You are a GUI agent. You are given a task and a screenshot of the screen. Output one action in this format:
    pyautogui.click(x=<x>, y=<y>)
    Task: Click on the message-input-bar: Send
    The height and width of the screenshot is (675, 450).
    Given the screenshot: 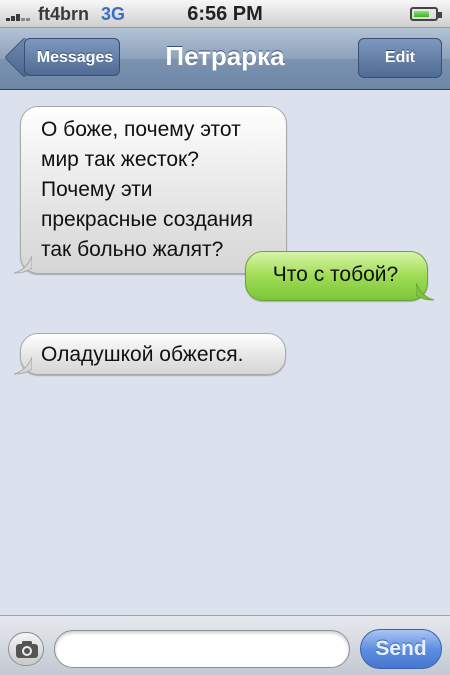 What is the action you would take?
    pyautogui.click(x=225, y=645)
    